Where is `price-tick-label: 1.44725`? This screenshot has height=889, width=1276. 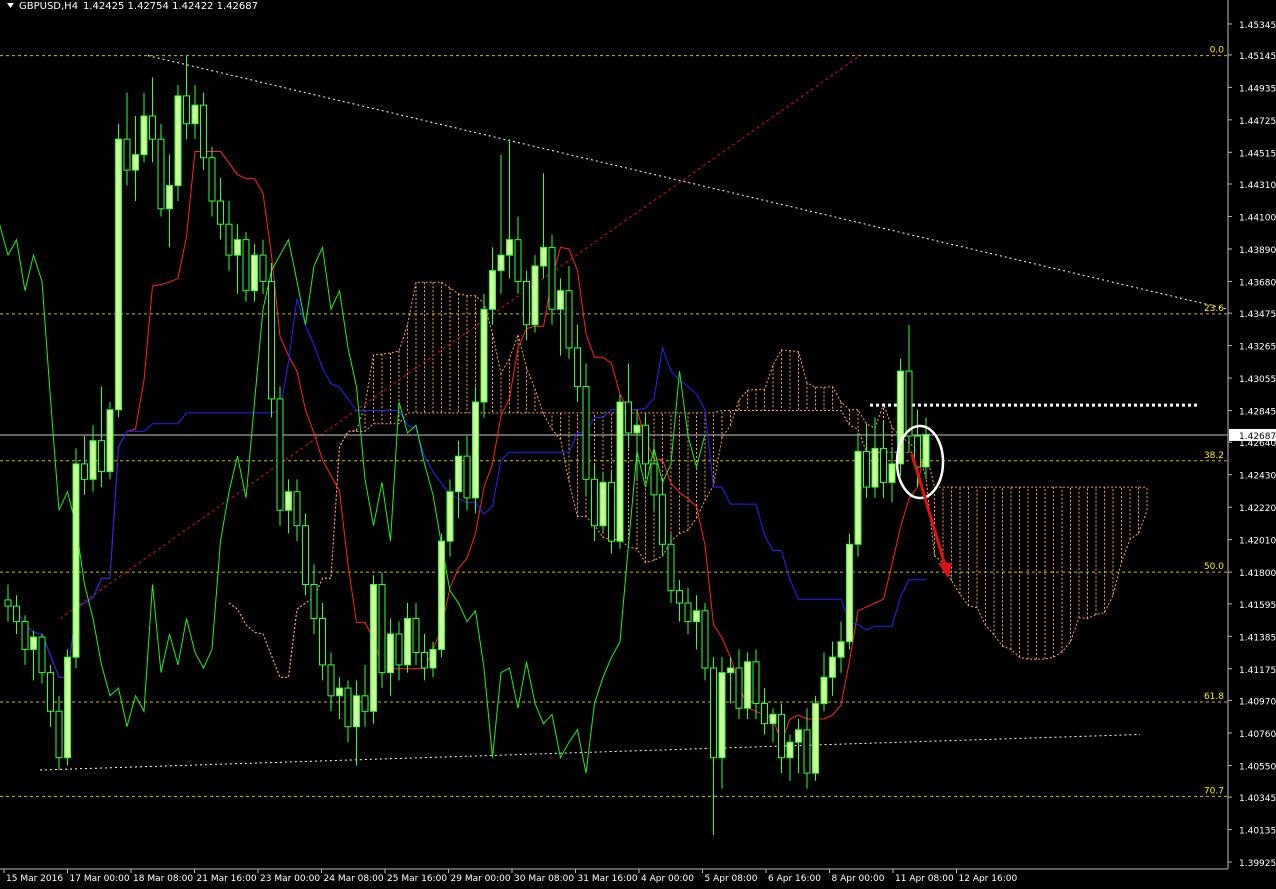
price-tick-label: 1.44725 is located at coordinates (1257, 122).